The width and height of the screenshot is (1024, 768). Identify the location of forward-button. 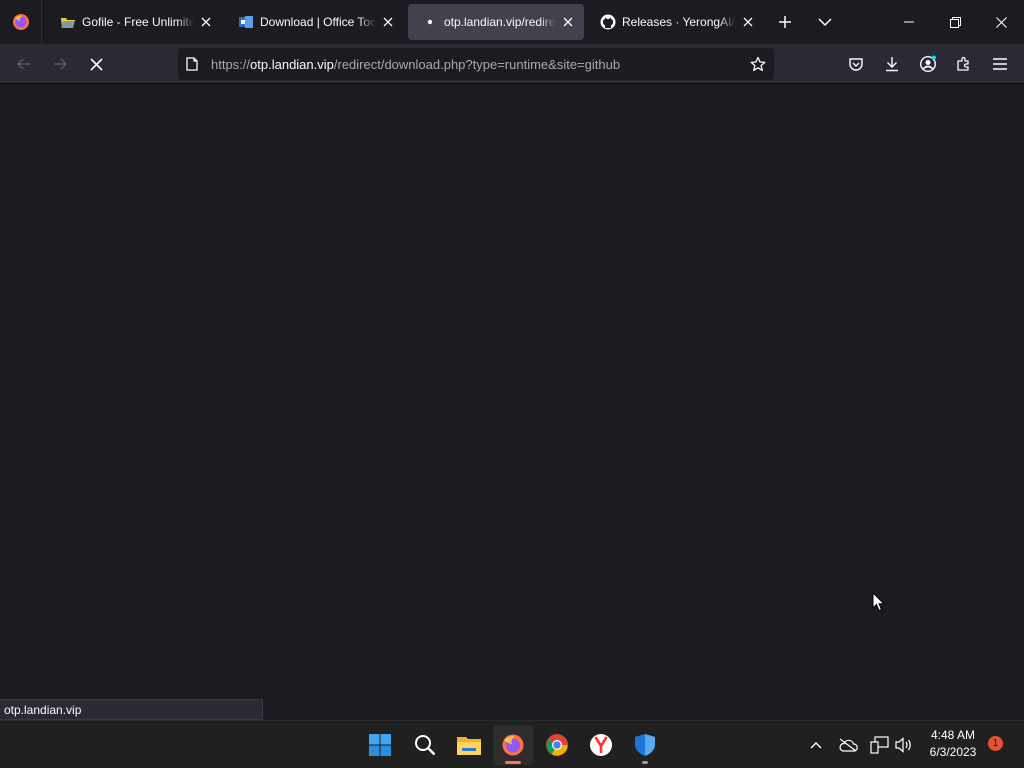
(60, 64).